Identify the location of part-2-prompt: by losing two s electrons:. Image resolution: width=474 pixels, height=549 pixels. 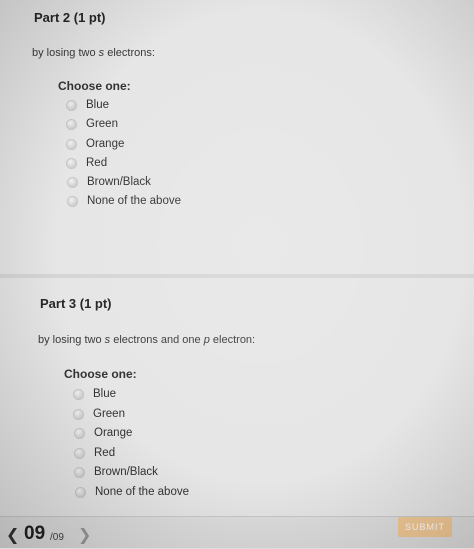
(93, 53).